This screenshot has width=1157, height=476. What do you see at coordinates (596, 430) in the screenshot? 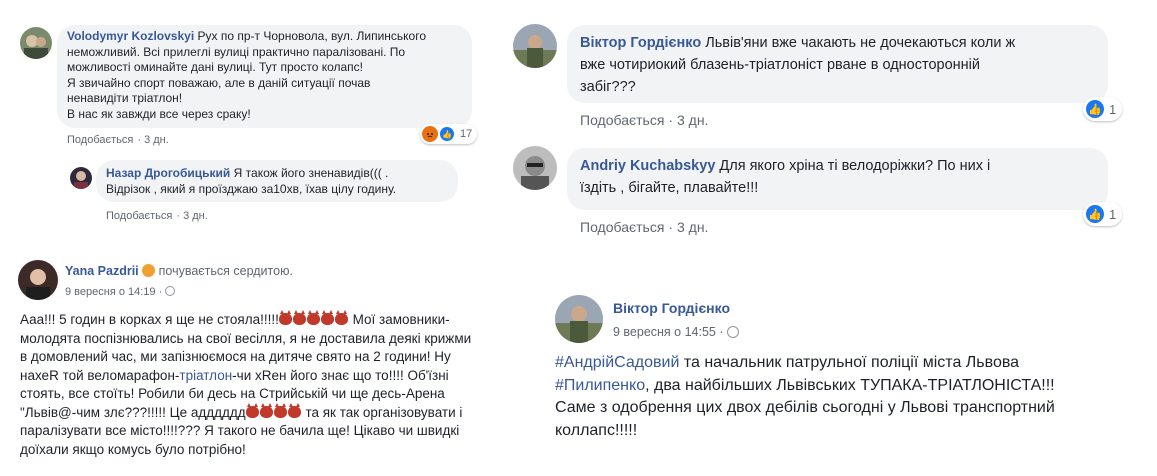
I see `post-line: коллапс!!!!!` at bounding box center [596, 430].